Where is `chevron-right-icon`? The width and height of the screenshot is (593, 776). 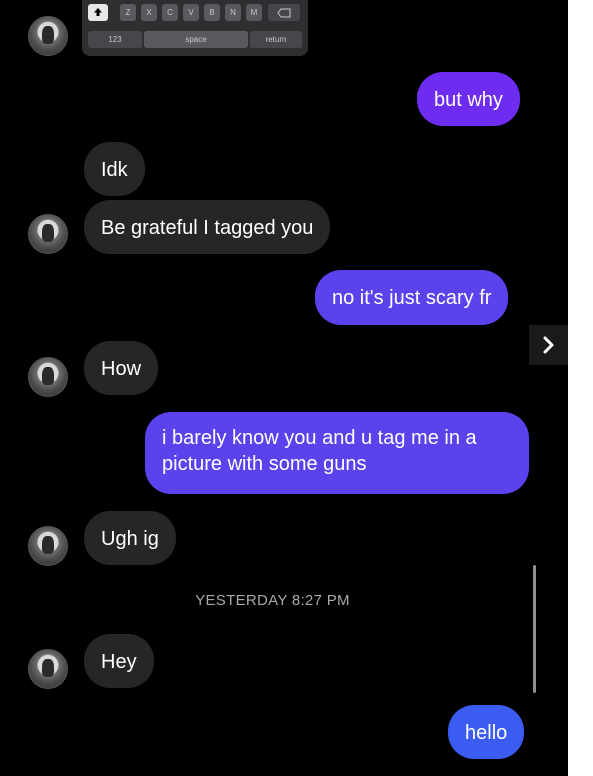
chevron-right-icon is located at coordinates (548, 345).